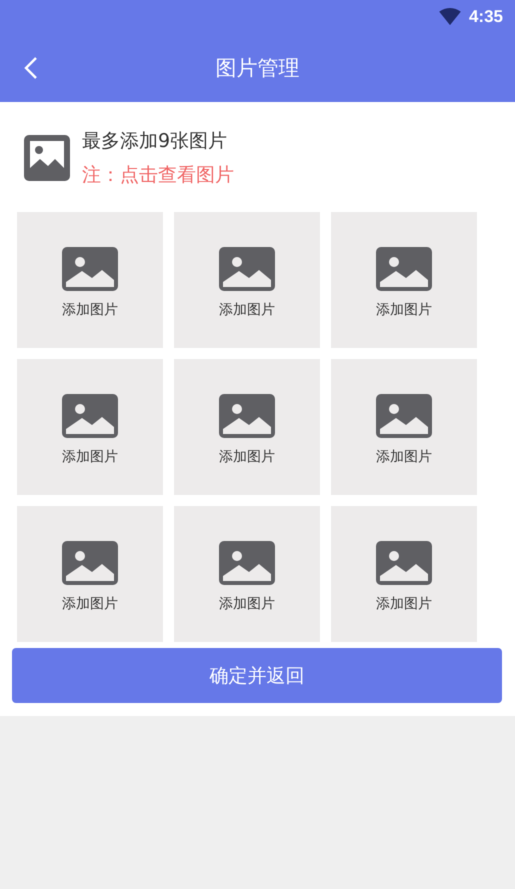  What do you see at coordinates (485, 17) in the screenshot?
I see `status-time: 4:35` at bounding box center [485, 17].